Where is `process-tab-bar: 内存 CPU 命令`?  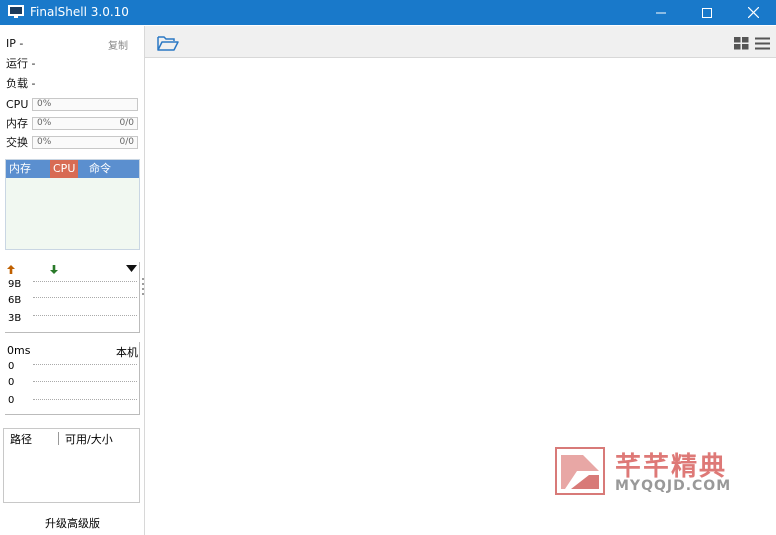 process-tab-bar: 内存 CPU 命令 is located at coordinates (72, 169).